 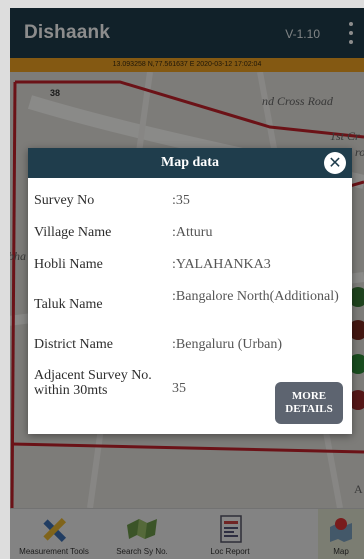 I want to click on dialog-title: Map data, so click(x=190, y=162).